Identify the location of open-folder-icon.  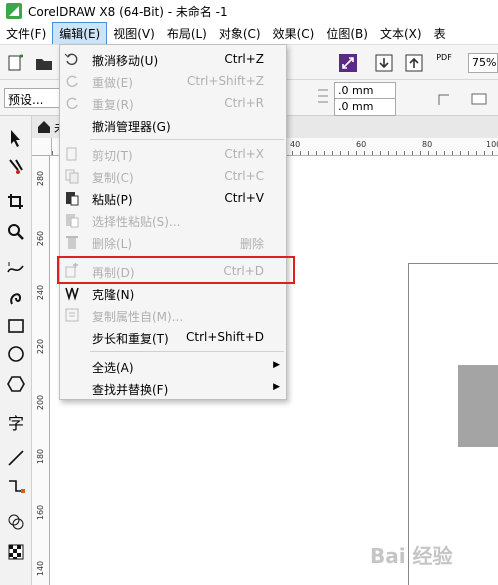
(44, 63).